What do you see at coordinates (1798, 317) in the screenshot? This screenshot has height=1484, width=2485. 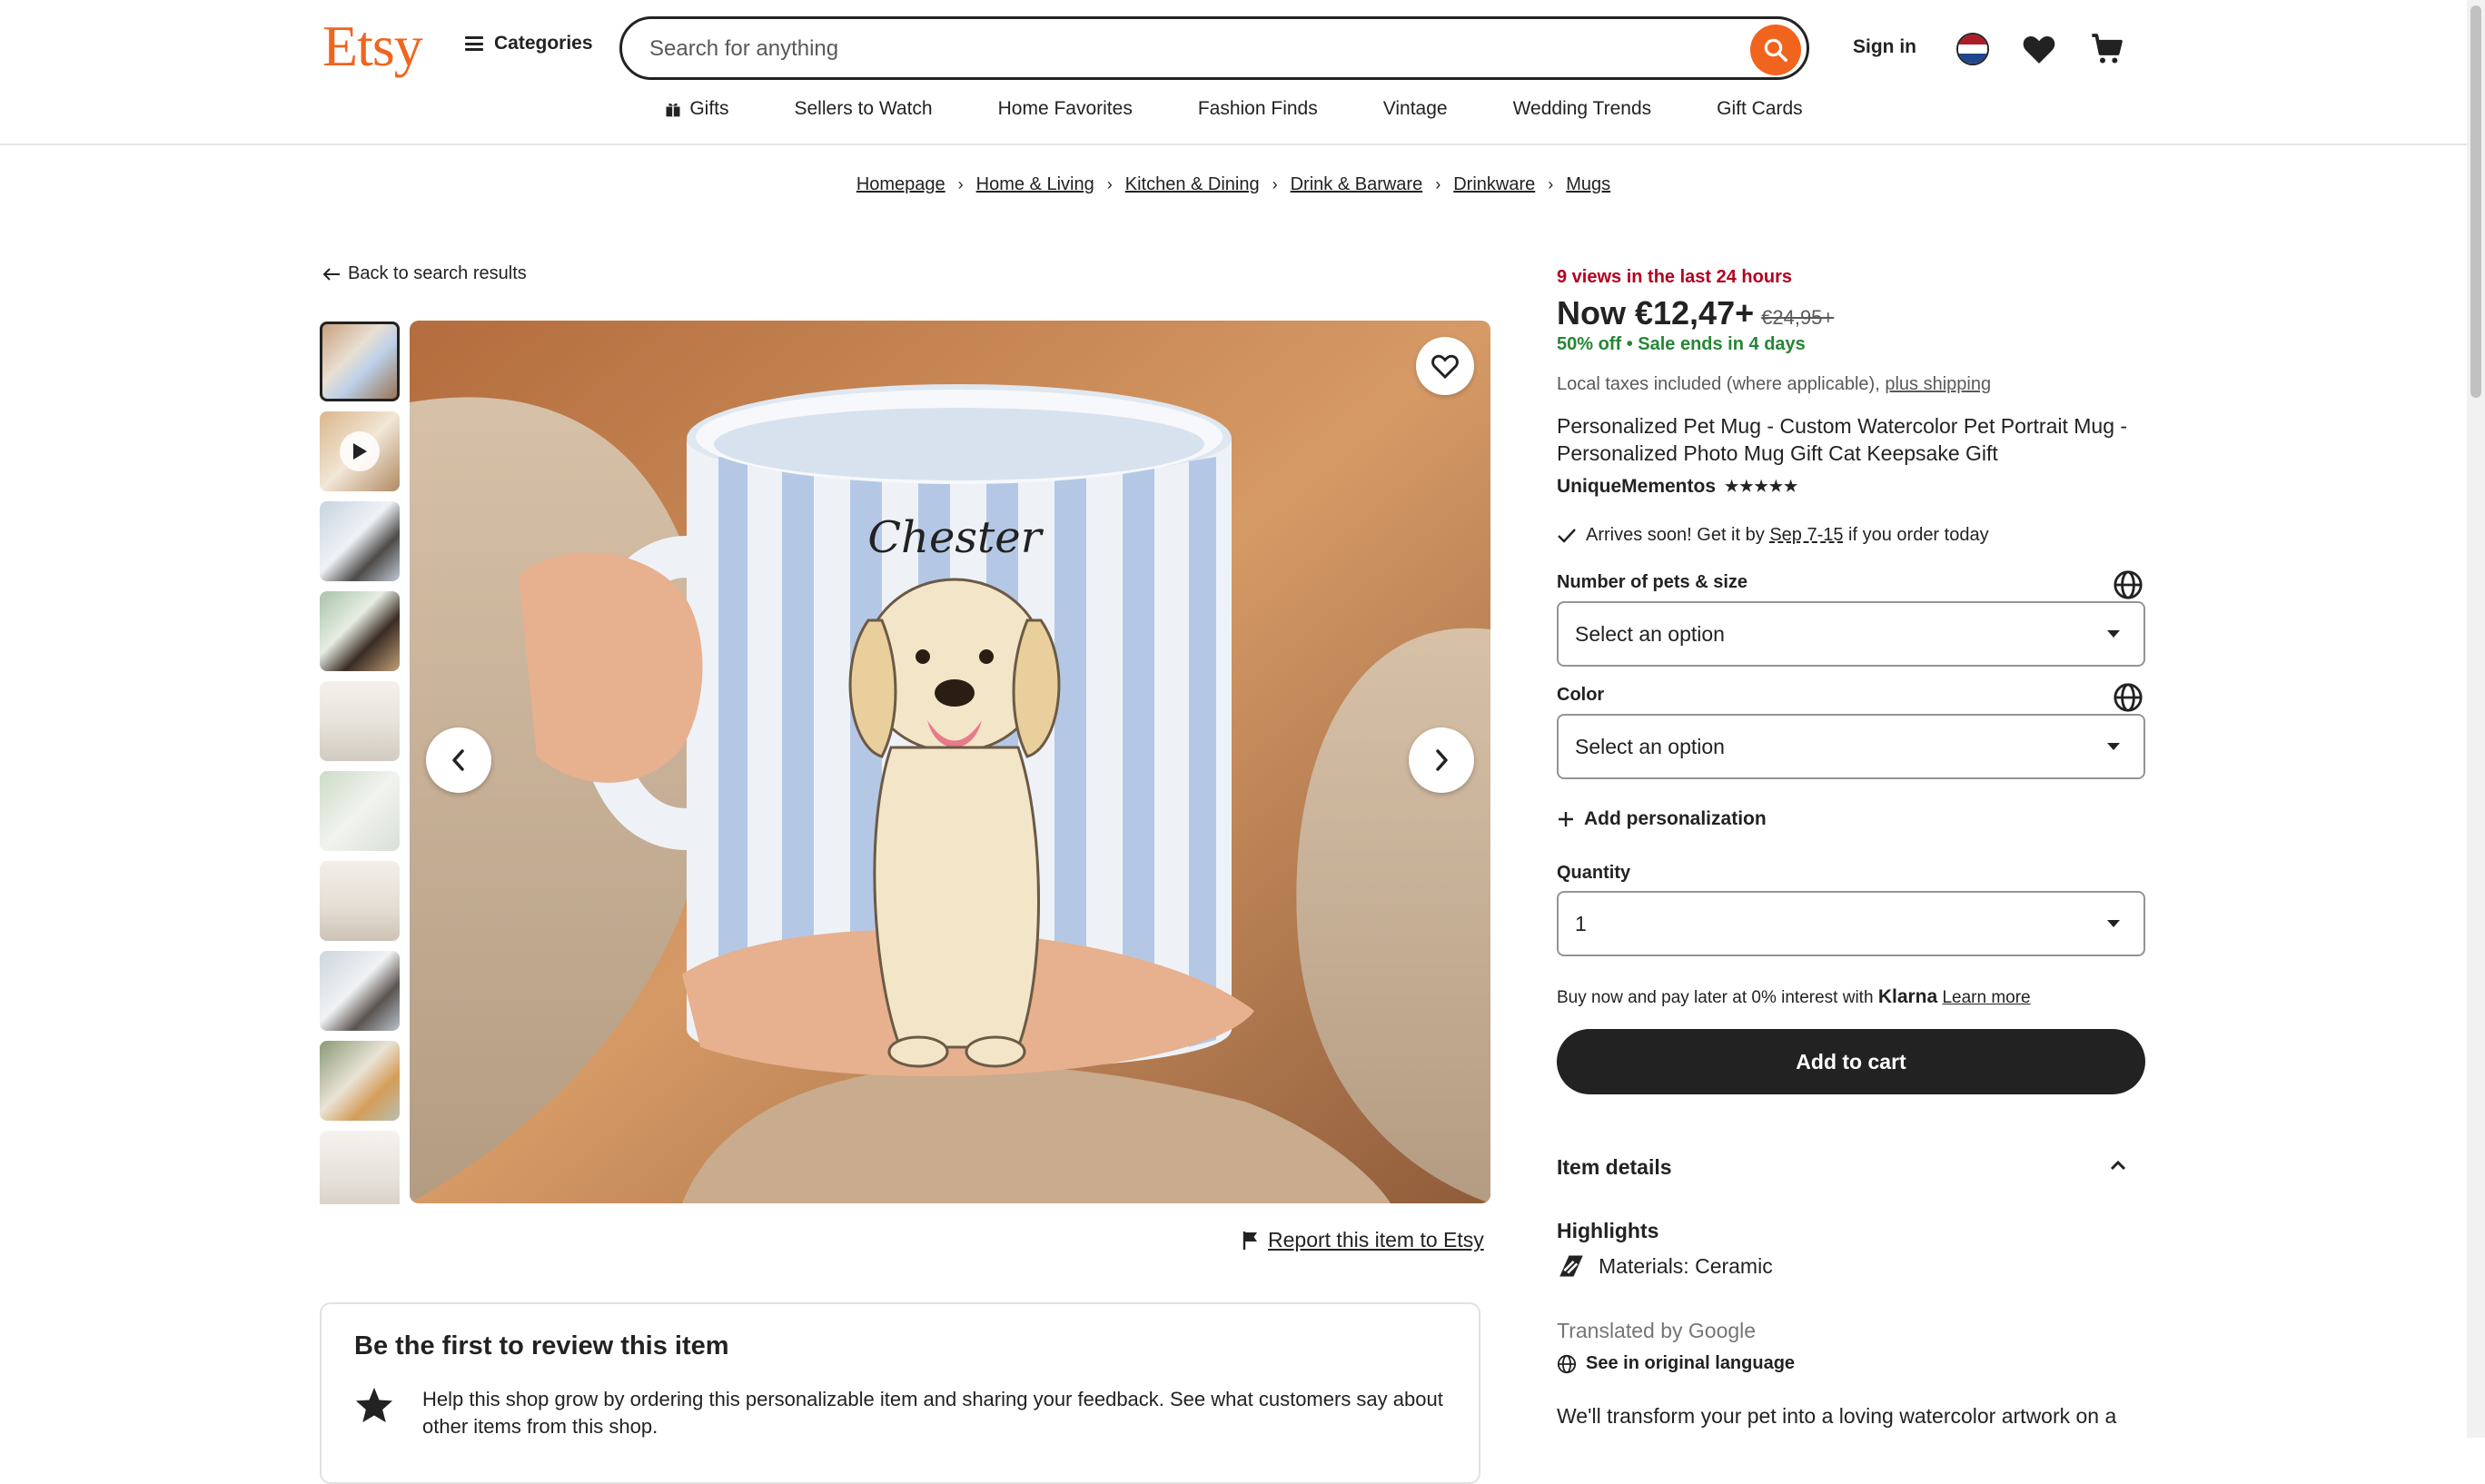 I see `original-price: €24,95+` at bounding box center [1798, 317].